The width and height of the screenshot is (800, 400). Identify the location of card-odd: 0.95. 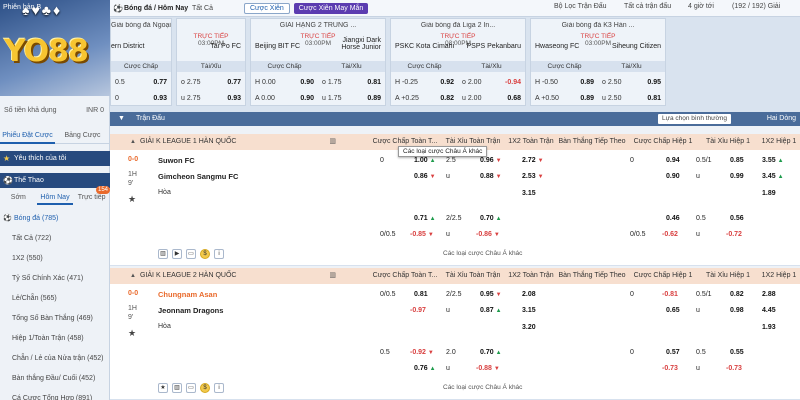
(654, 82).